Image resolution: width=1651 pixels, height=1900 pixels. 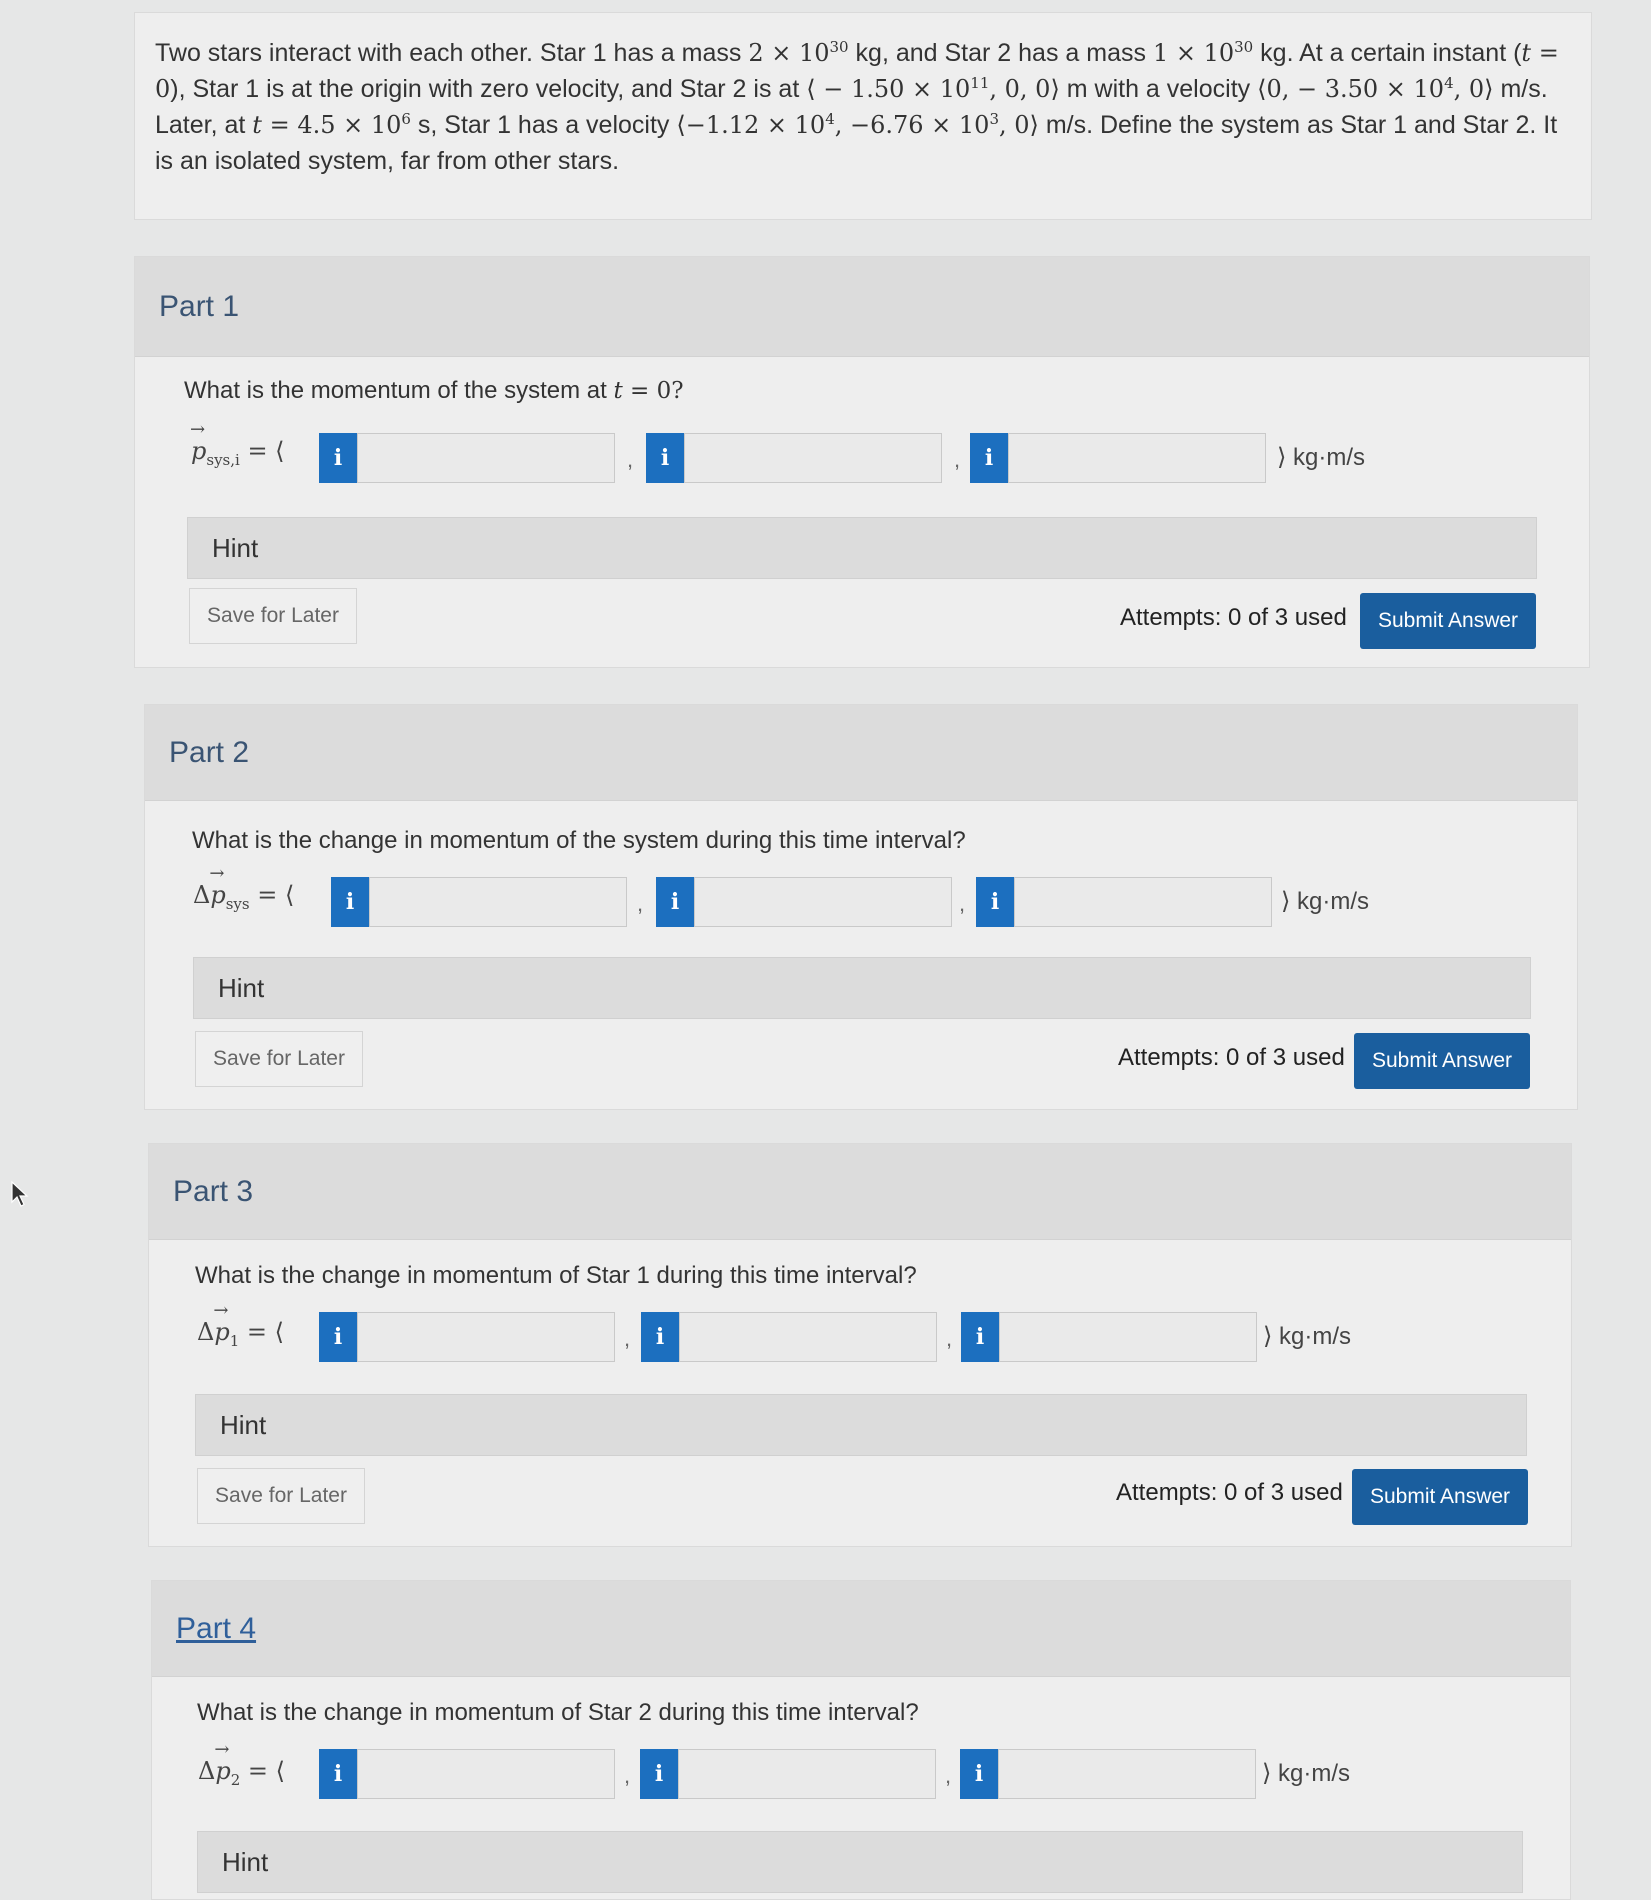 I want to click on answer-label: Δp2 = ⟨, so click(x=241, y=1764).